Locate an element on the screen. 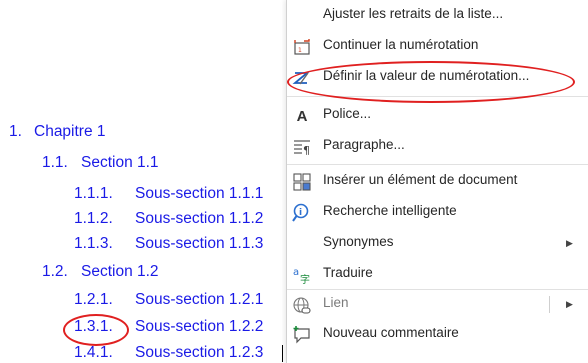 The image size is (588, 363). menu-item-label: Lien is located at coordinates (336, 302).